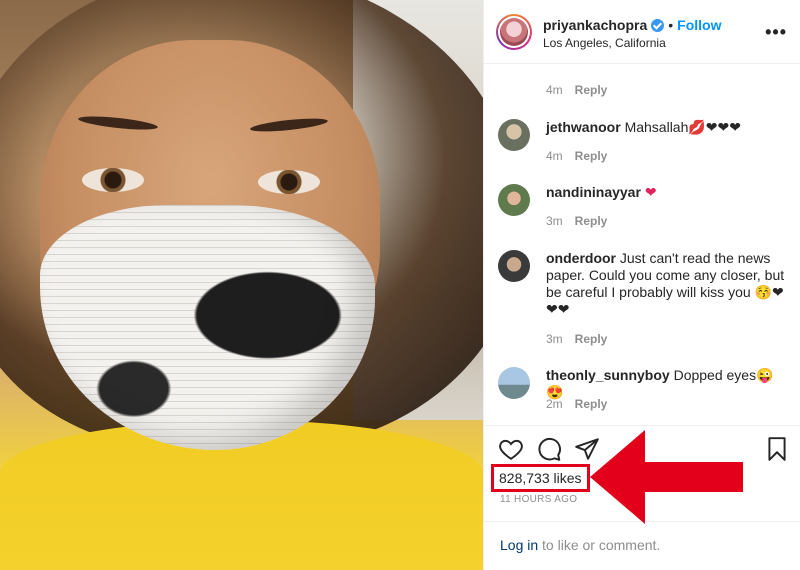 The image size is (800, 570). Describe the element at coordinates (608, 375) in the screenshot. I see `commenter-username: theonly_sunnyboy` at that location.